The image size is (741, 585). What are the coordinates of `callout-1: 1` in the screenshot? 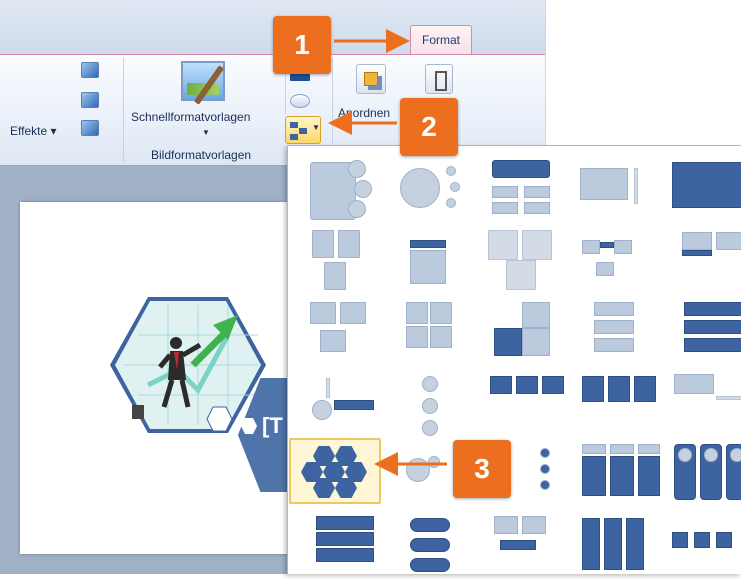 It's located at (302, 45).